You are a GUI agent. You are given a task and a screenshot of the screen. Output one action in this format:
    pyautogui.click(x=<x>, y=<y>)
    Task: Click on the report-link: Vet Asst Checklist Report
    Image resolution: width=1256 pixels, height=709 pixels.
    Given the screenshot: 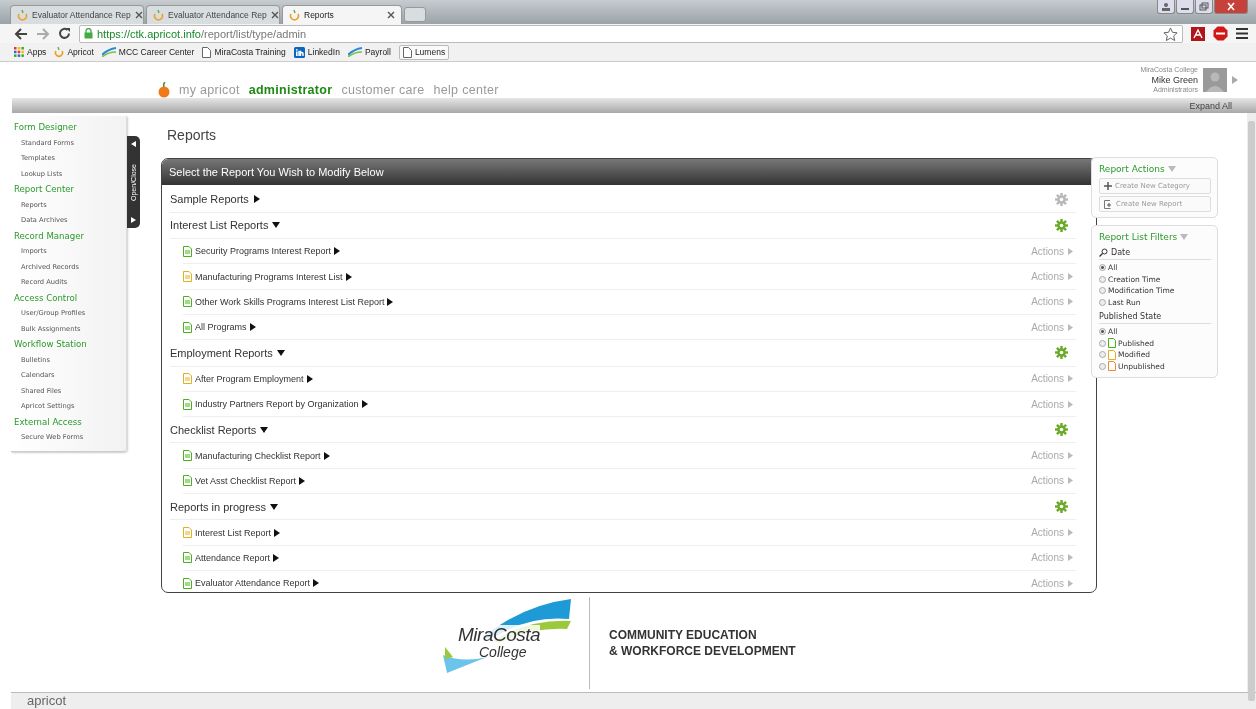 What is the action you would take?
    pyautogui.click(x=246, y=480)
    